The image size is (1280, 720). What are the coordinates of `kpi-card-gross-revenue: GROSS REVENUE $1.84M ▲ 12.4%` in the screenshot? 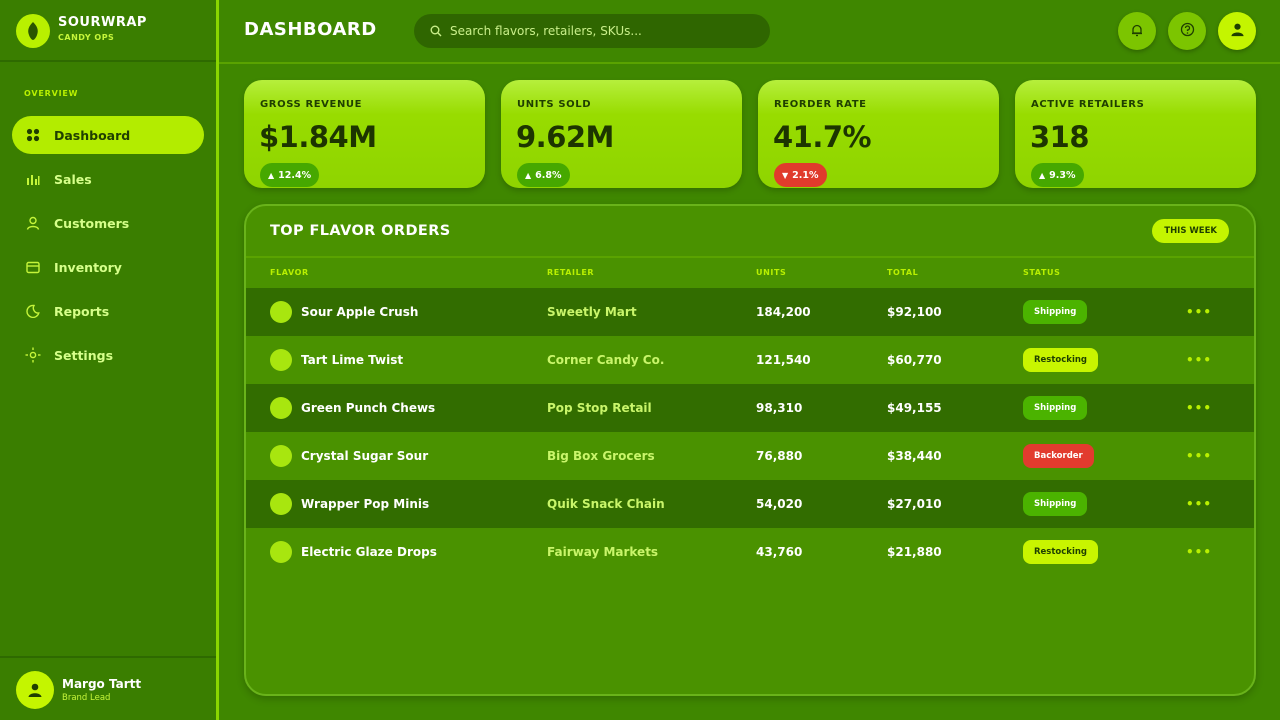 It's located at (364, 134).